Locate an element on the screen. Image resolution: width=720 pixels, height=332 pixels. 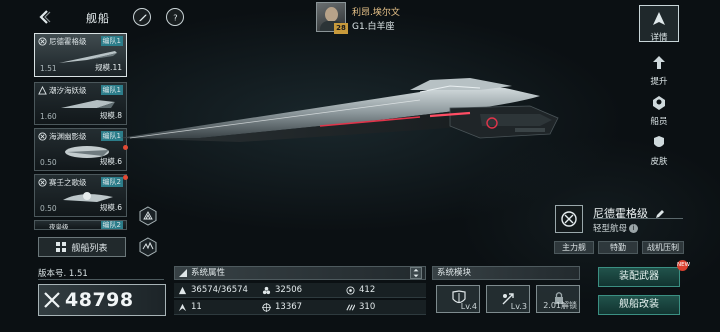
target-icon is located at coordinates (266, 307).